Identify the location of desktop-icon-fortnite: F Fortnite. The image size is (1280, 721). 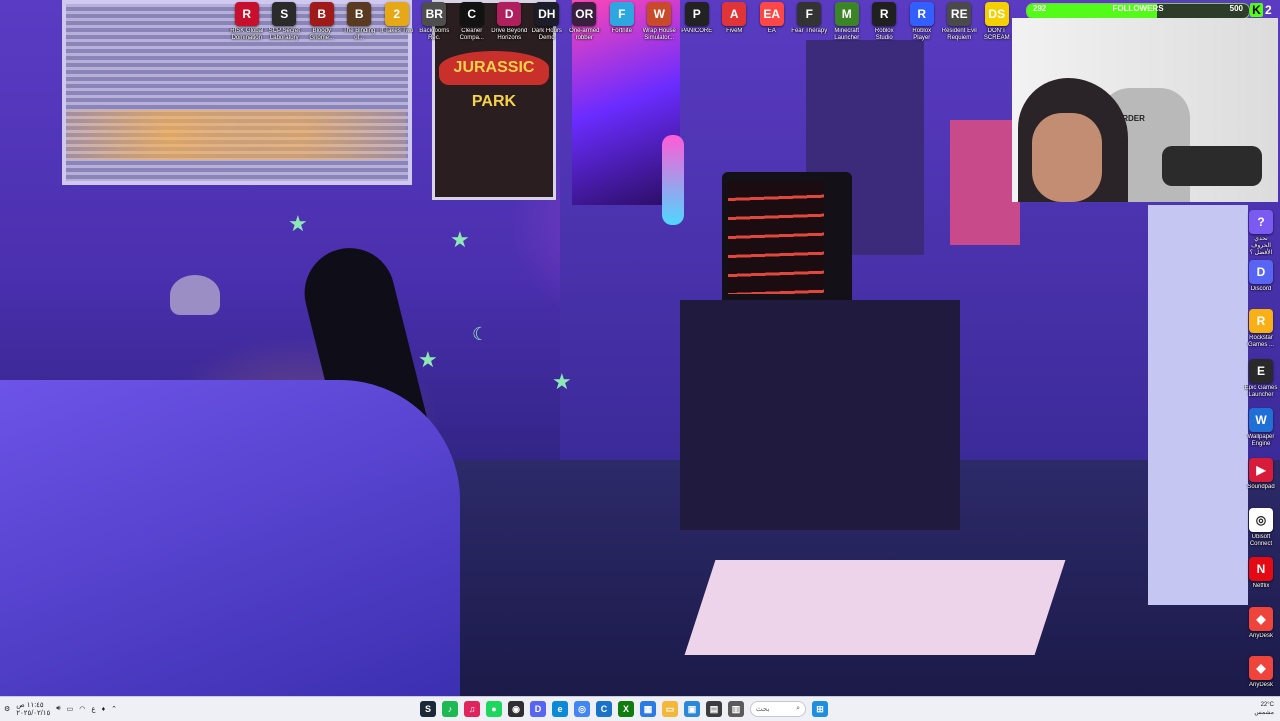
(622, 22).